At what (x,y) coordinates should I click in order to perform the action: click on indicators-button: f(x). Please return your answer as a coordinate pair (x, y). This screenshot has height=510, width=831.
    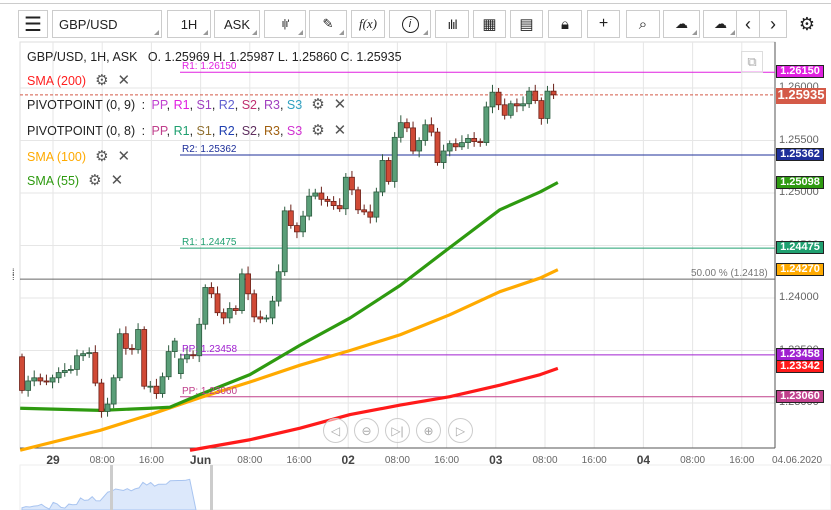
    Looking at the image, I should click on (368, 24).